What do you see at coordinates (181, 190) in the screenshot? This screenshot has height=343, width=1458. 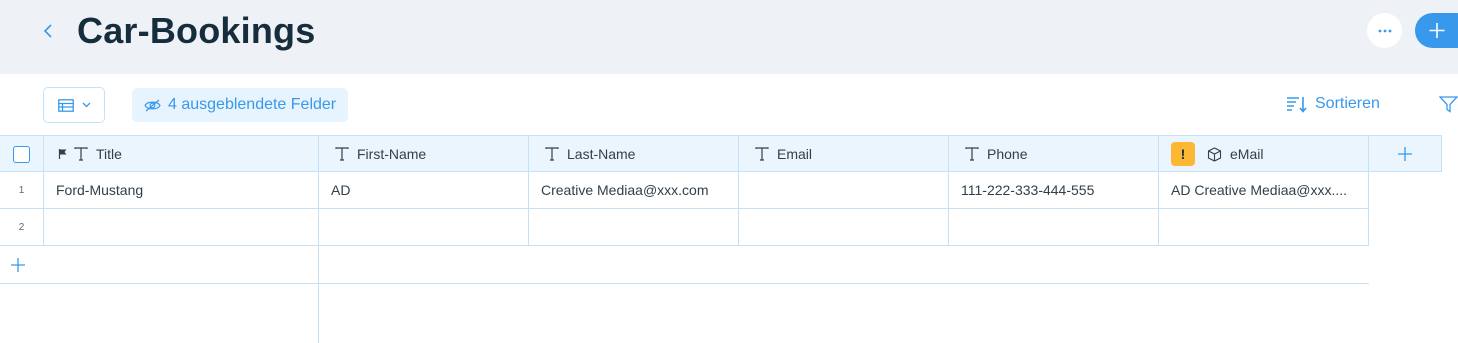 I see `cell-title: Ford-Mustang` at bounding box center [181, 190].